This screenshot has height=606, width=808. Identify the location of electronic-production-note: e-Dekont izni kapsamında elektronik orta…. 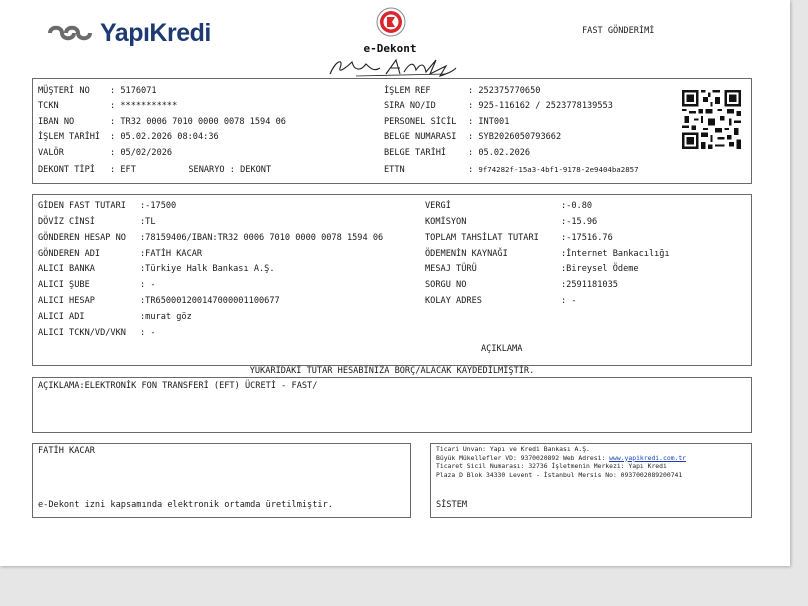
(185, 505).